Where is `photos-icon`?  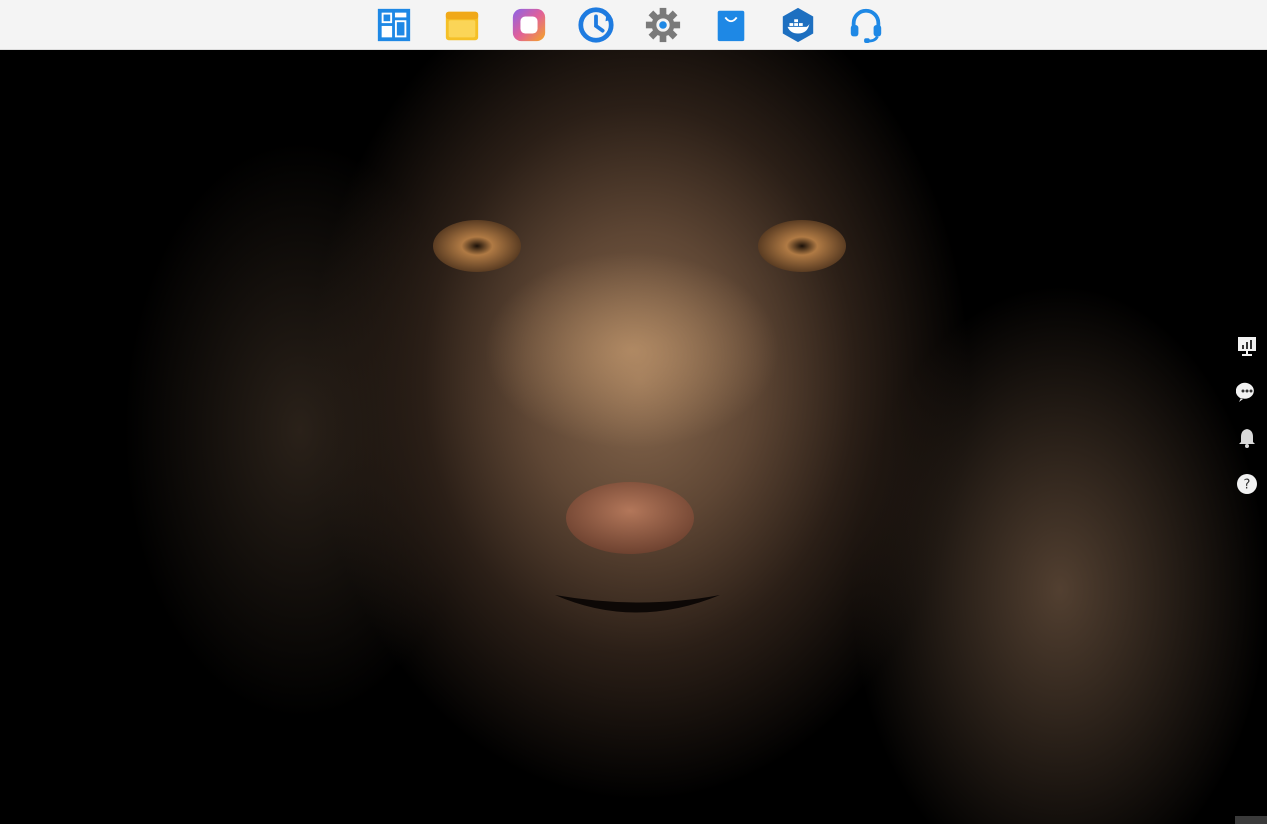 photos-icon is located at coordinates (529, 25).